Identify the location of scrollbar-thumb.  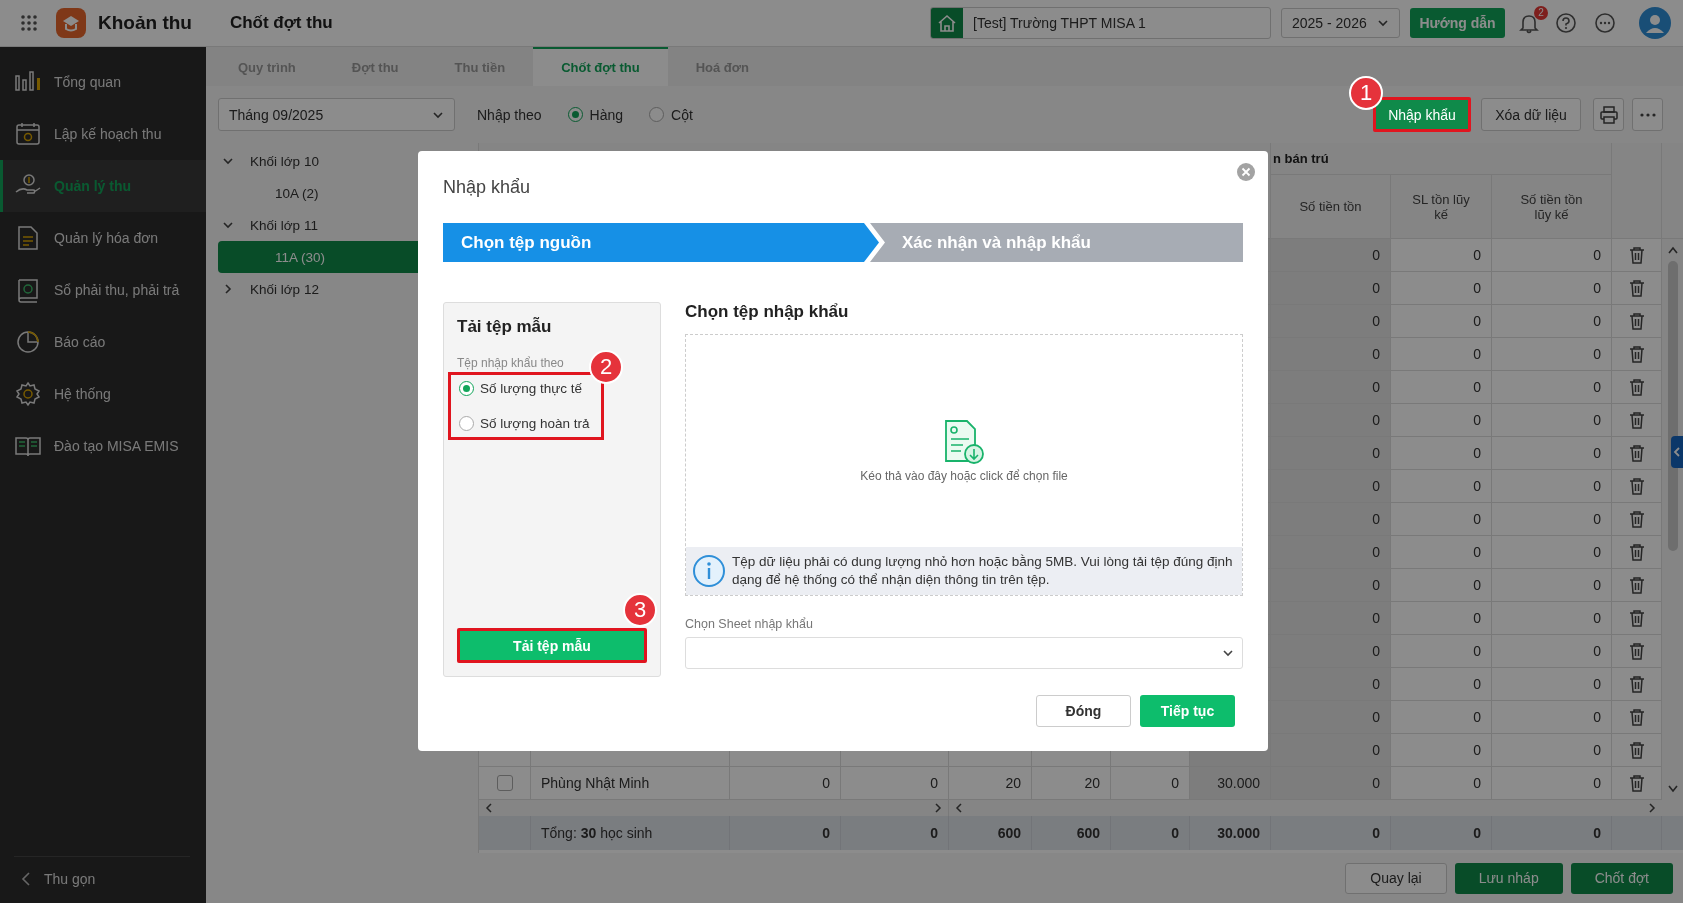
(1673, 406).